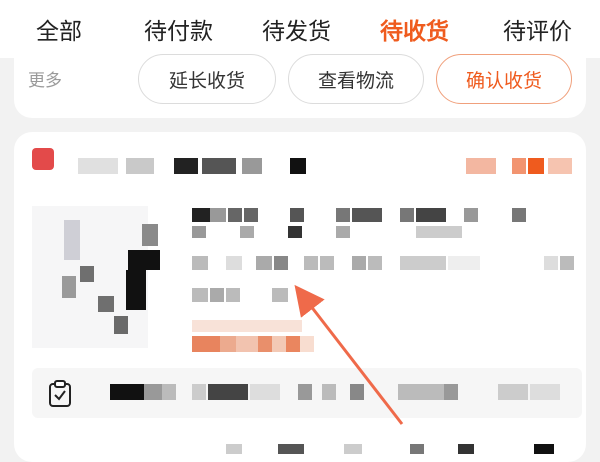 The height and width of the screenshot is (462, 600). What do you see at coordinates (349, 354) in the screenshot?
I see `annotation-arrow` at bounding box center [349, 354].